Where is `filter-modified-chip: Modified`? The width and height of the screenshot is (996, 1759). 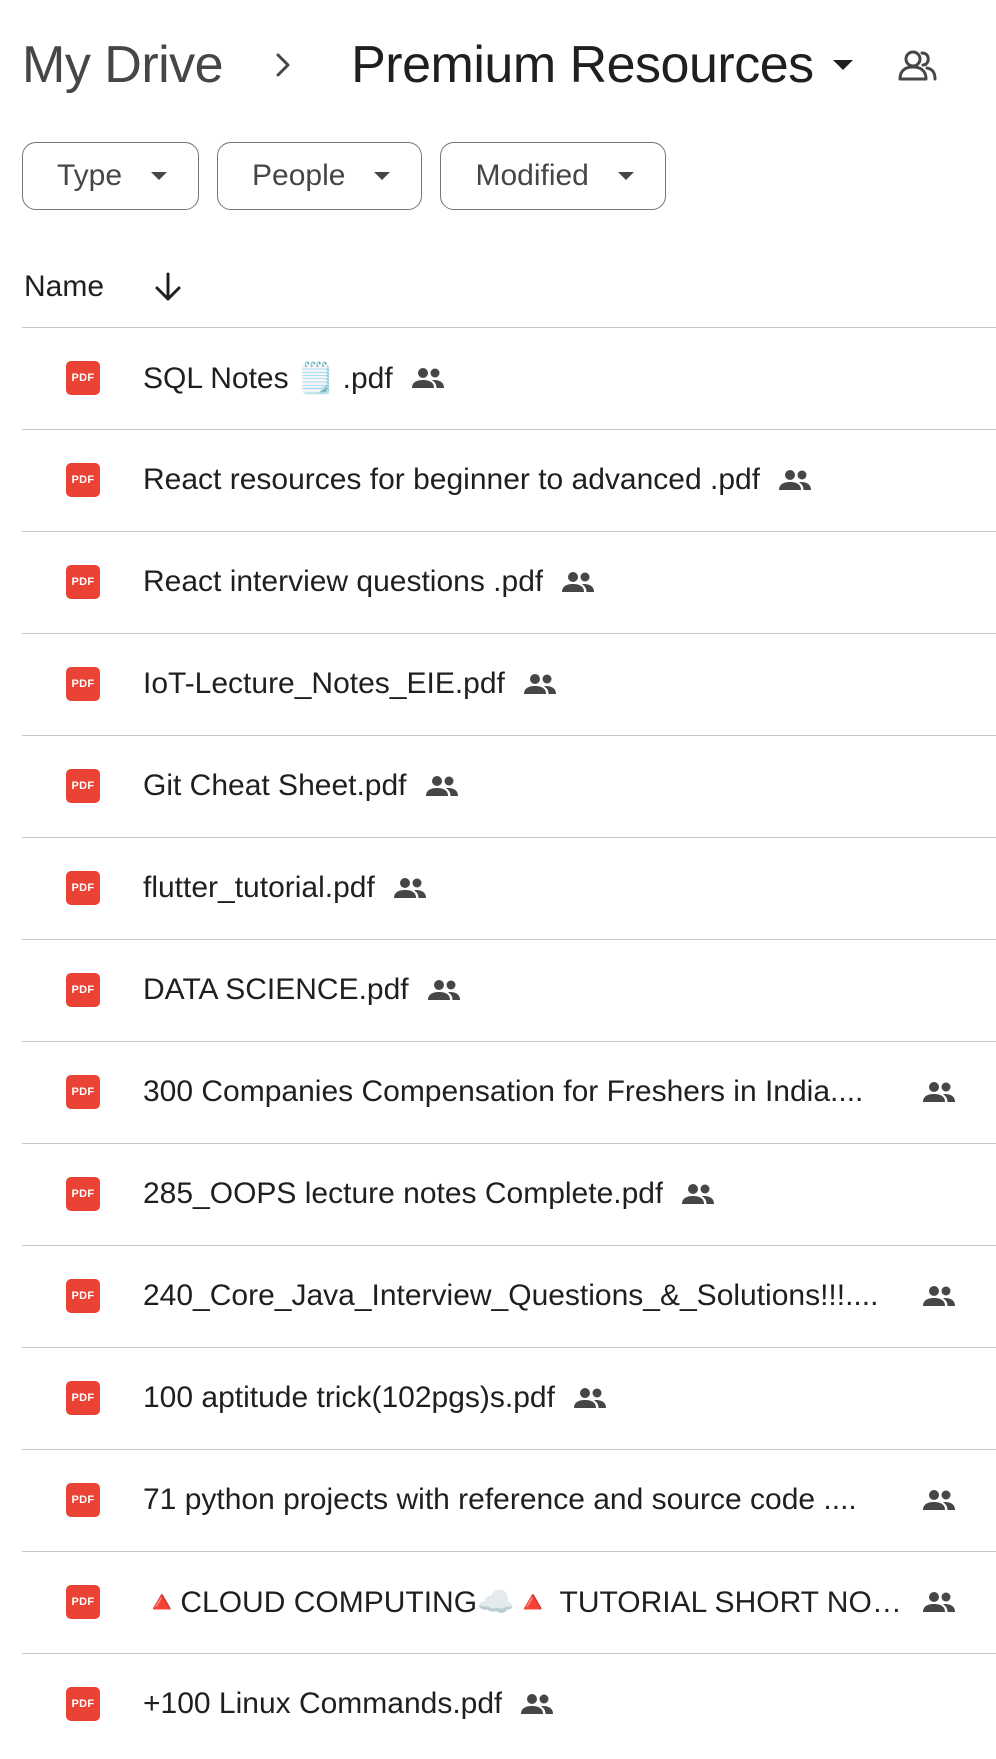 filter-modified-chip: Modified is located at coordinates (553, 176).